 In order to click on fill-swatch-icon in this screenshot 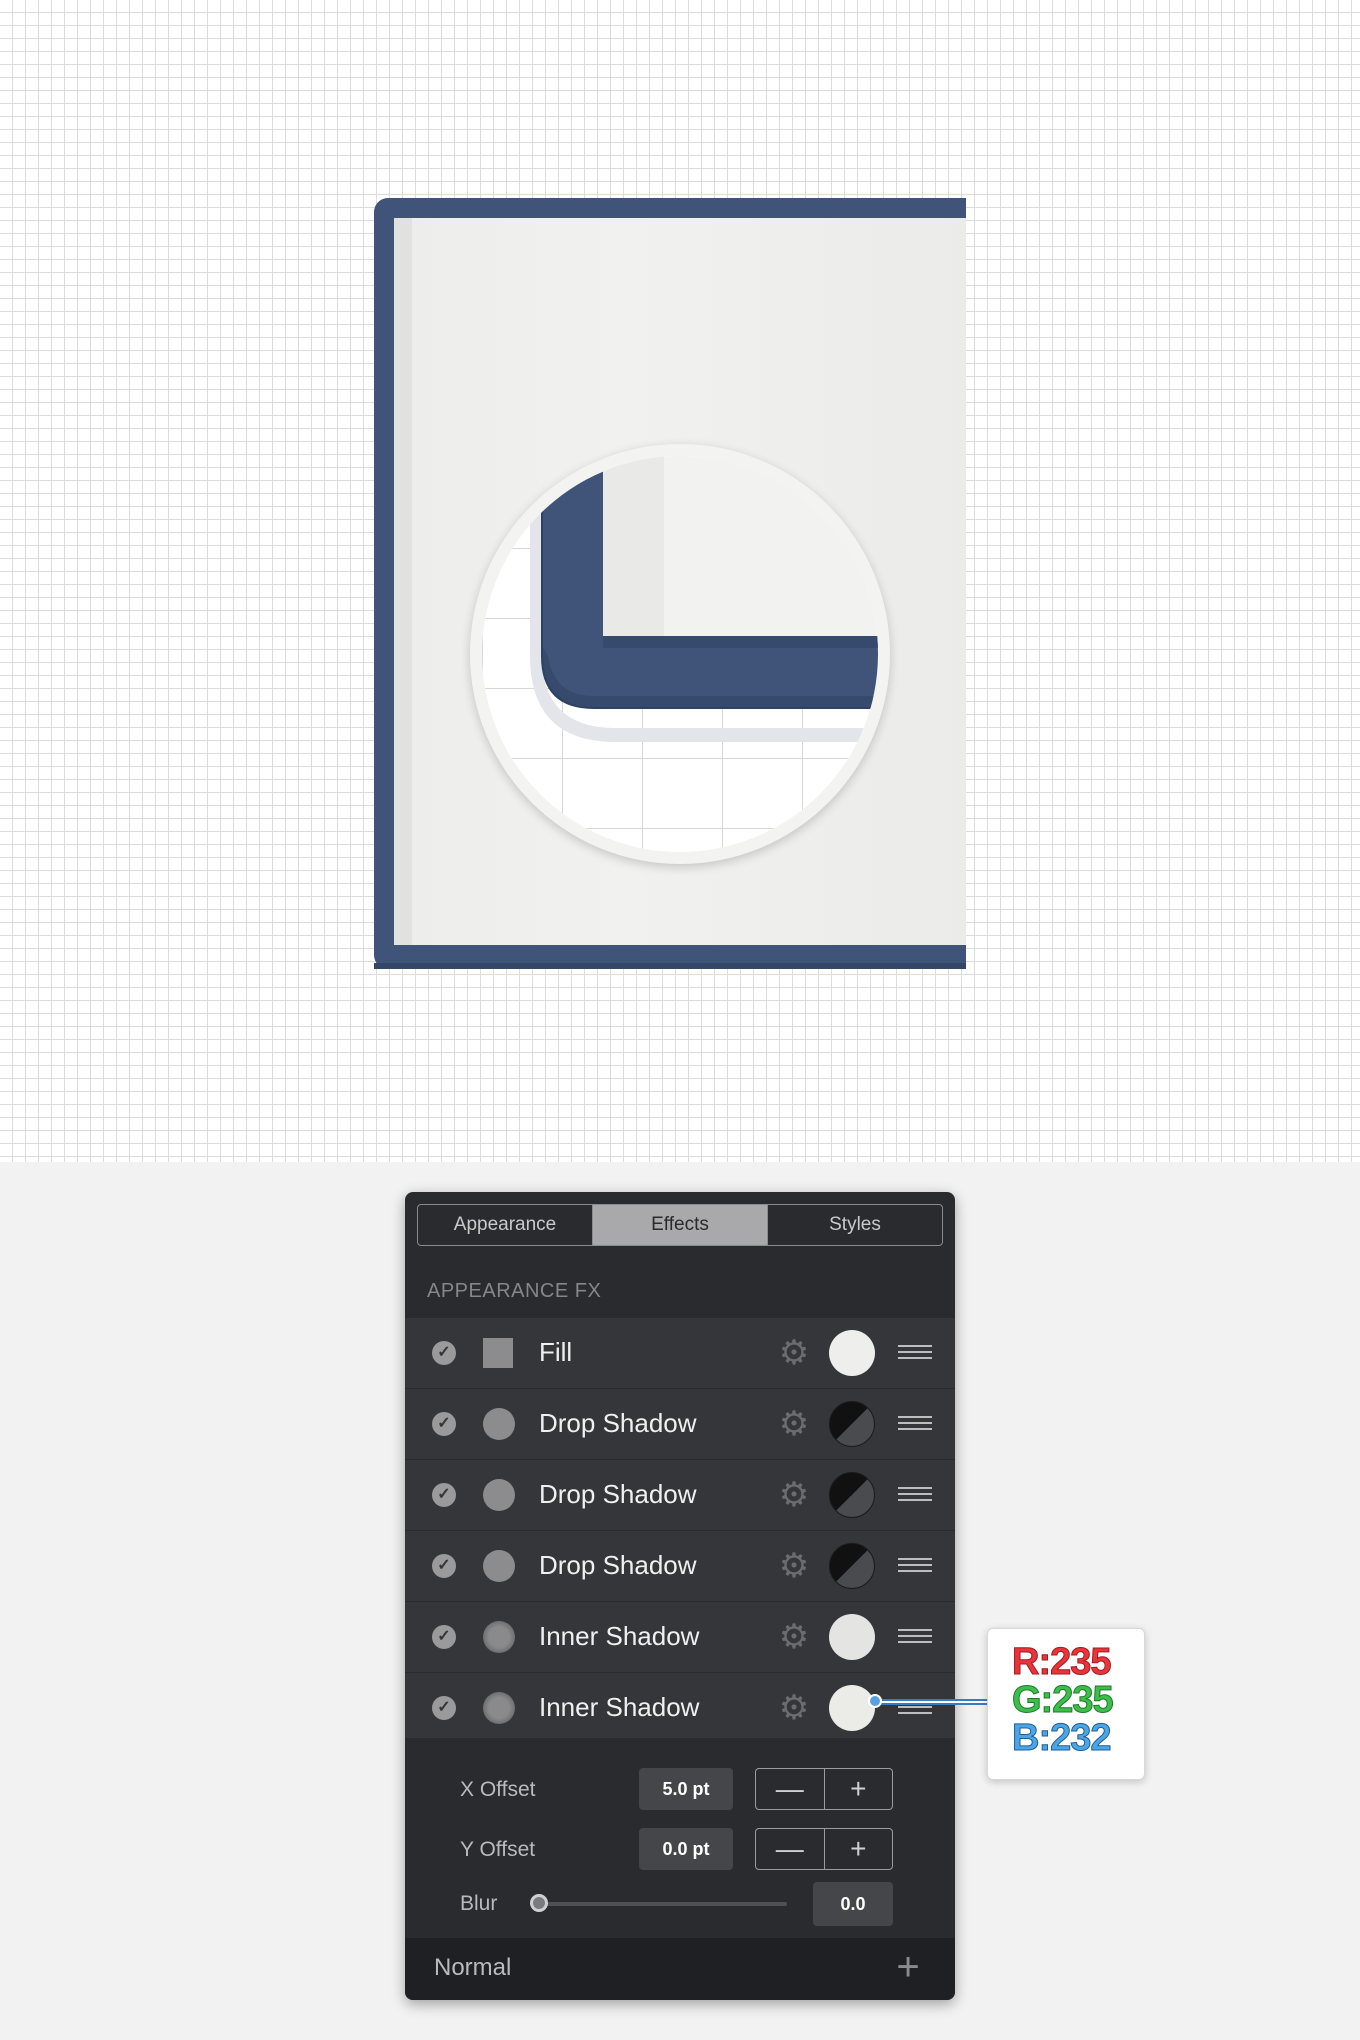, I will do `click(498, 1353)`.